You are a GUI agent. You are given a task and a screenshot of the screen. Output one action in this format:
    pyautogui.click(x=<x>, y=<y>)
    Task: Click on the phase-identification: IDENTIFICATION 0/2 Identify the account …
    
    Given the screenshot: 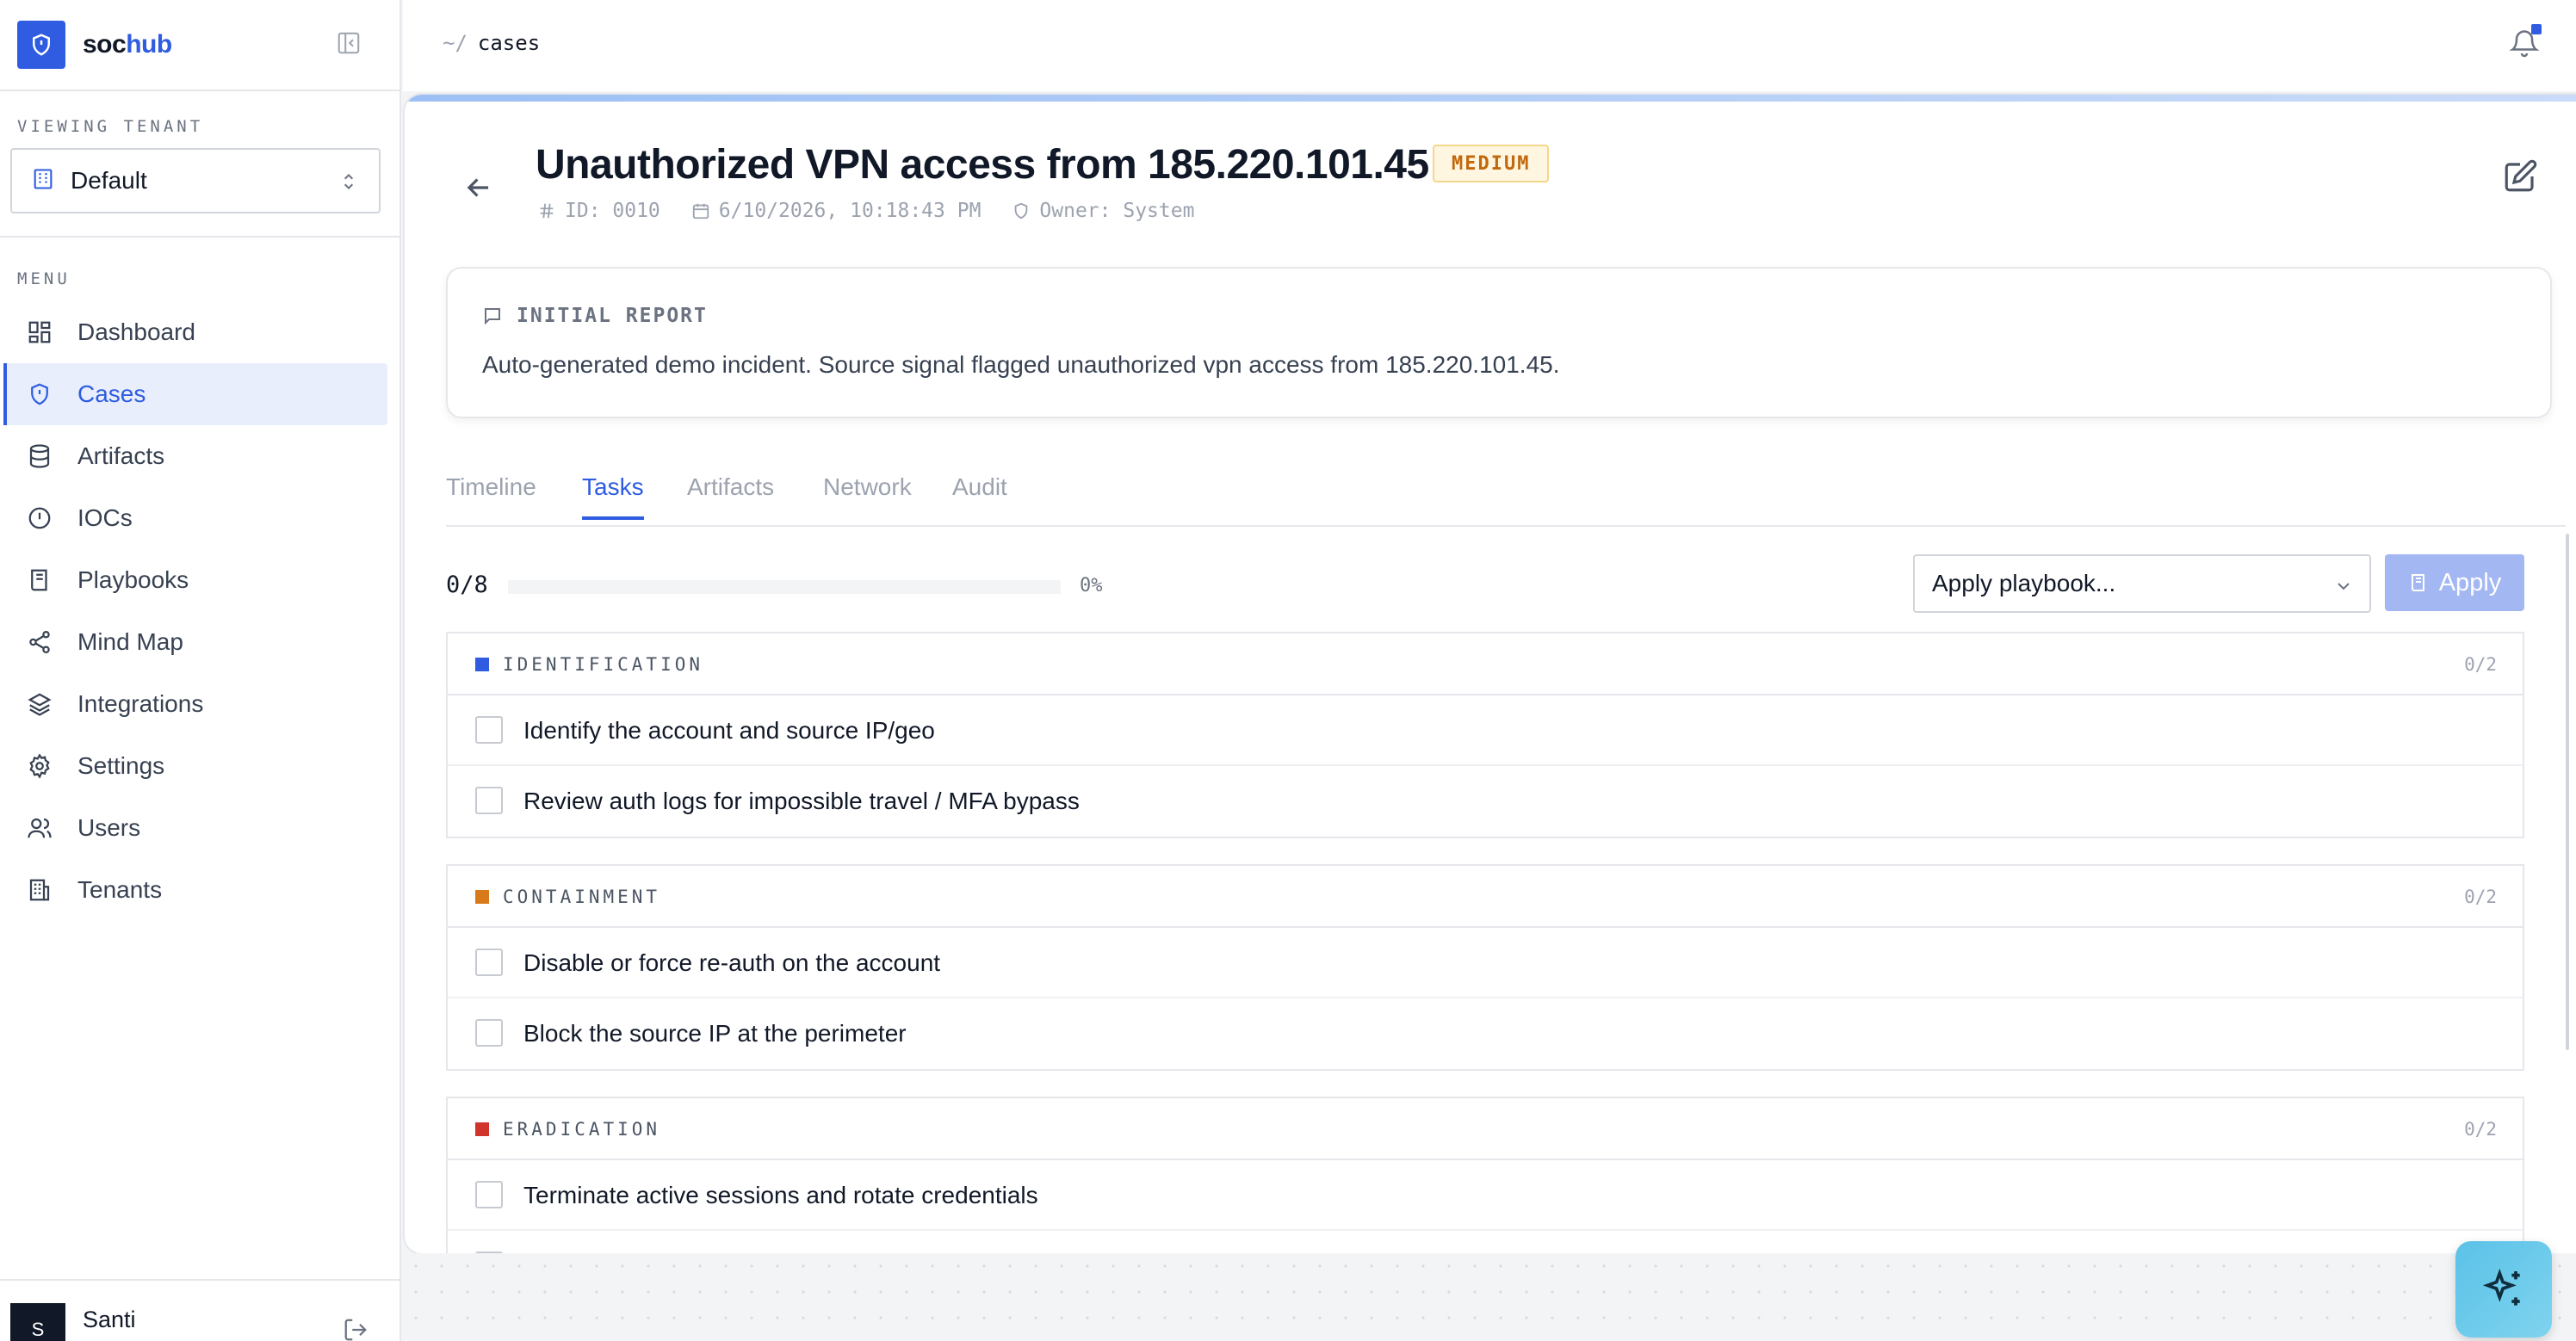 What is the action you would take?
    pyautogui.click(x=1485, y=735)
    